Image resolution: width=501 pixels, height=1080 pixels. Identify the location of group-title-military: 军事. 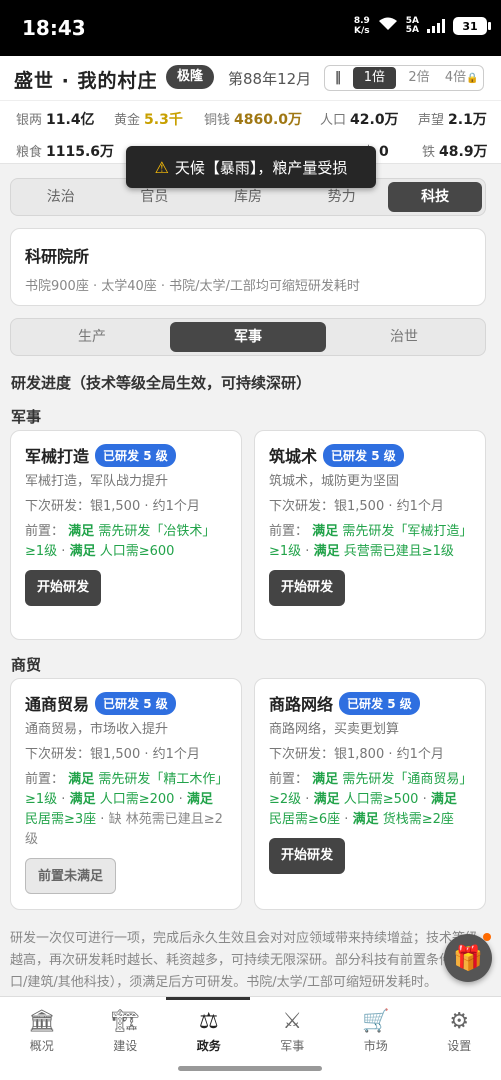
(26, 417).